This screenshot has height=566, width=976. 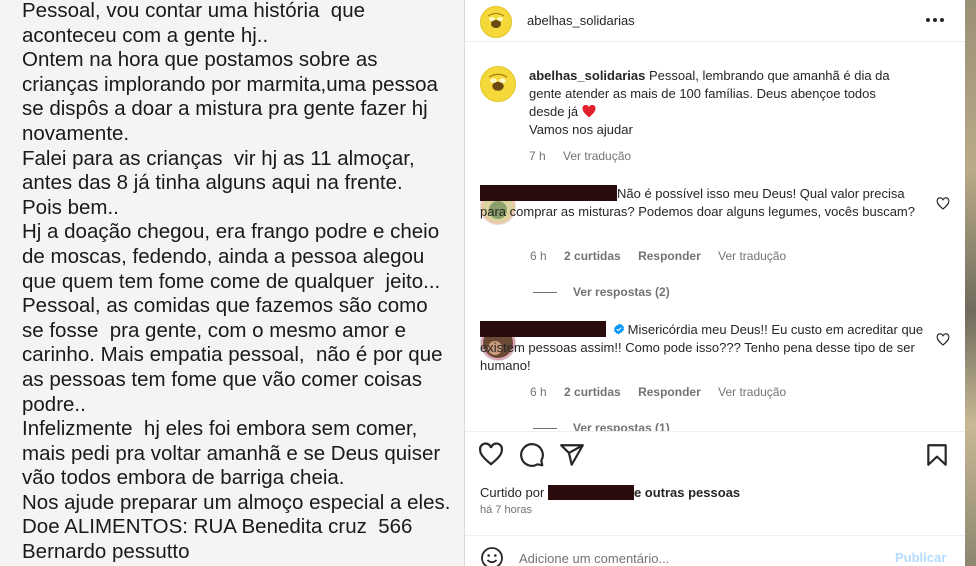 What do you see at coordinates (935, 20) in the screenshot?
I see `more-options-icon` at bounding box center [935, 20].